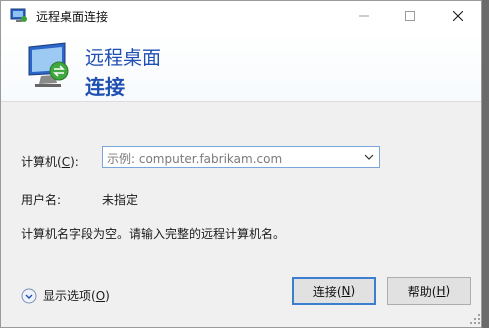  Describe the element at coordinates (241, 16) in the screenshot. I see `title-bar: 远程桌面连接` at that location.